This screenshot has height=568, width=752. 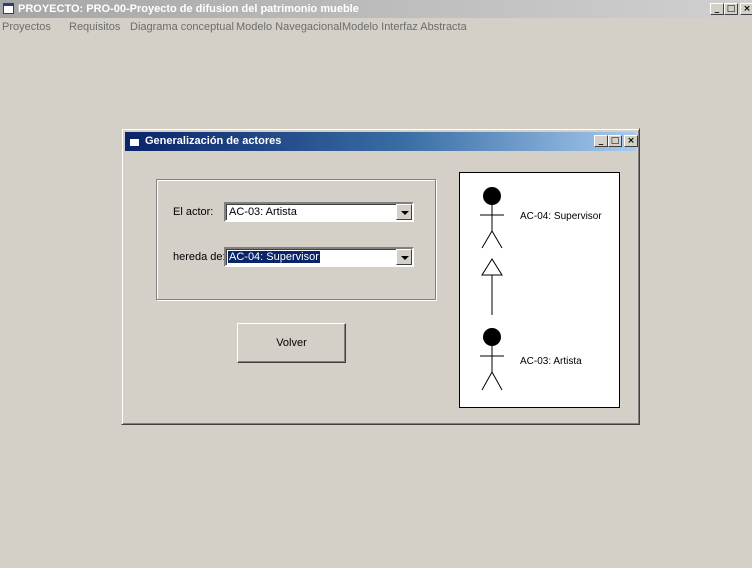 I want to click on parent-actor-label: AC-04: Supervisor, so click(x=561, y=216).